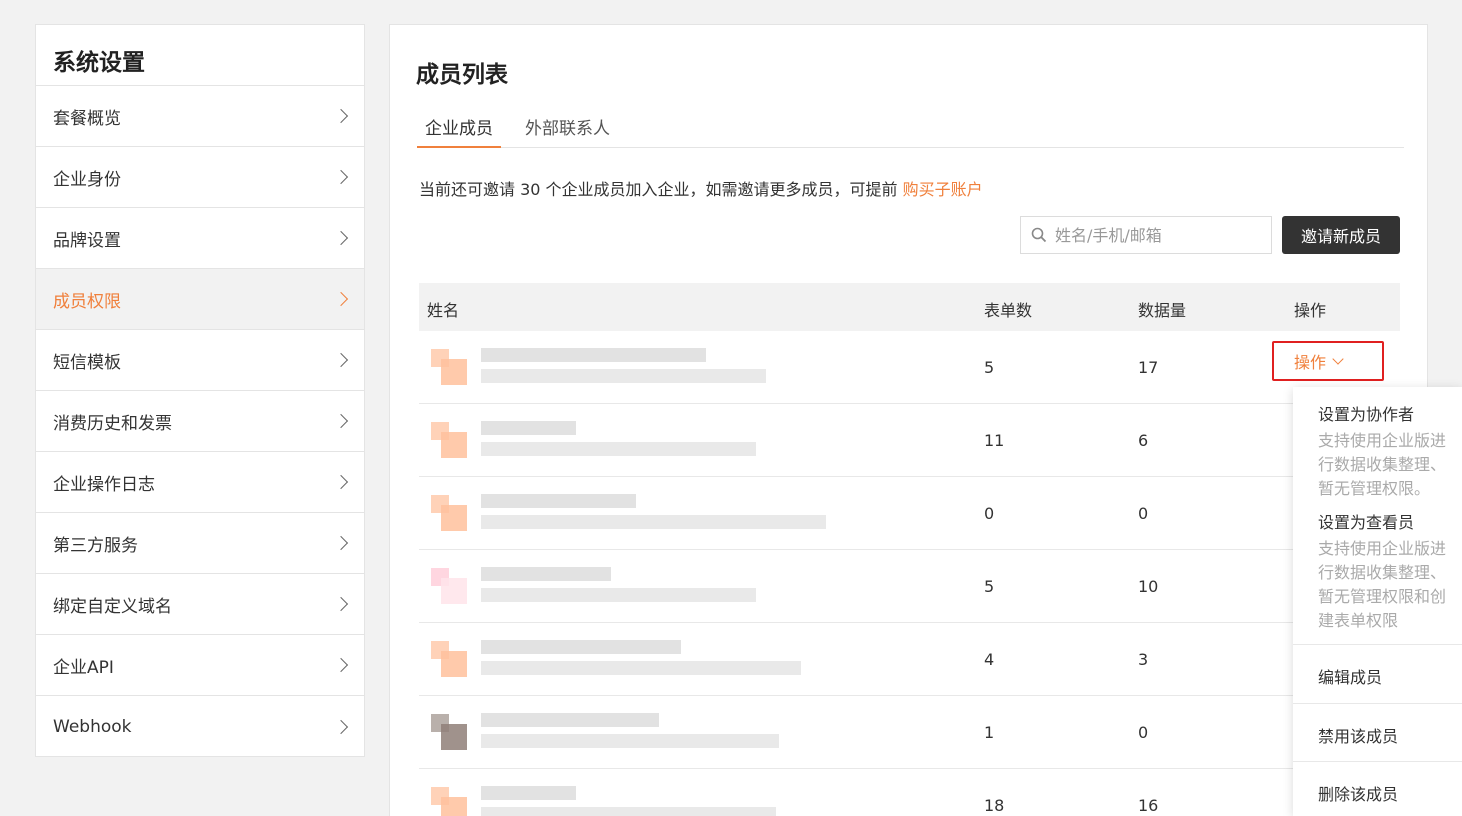 The image size is (1462, 816). I want to click on sidebar-item-operation-log: 企业操作日志, so click(200, 482).